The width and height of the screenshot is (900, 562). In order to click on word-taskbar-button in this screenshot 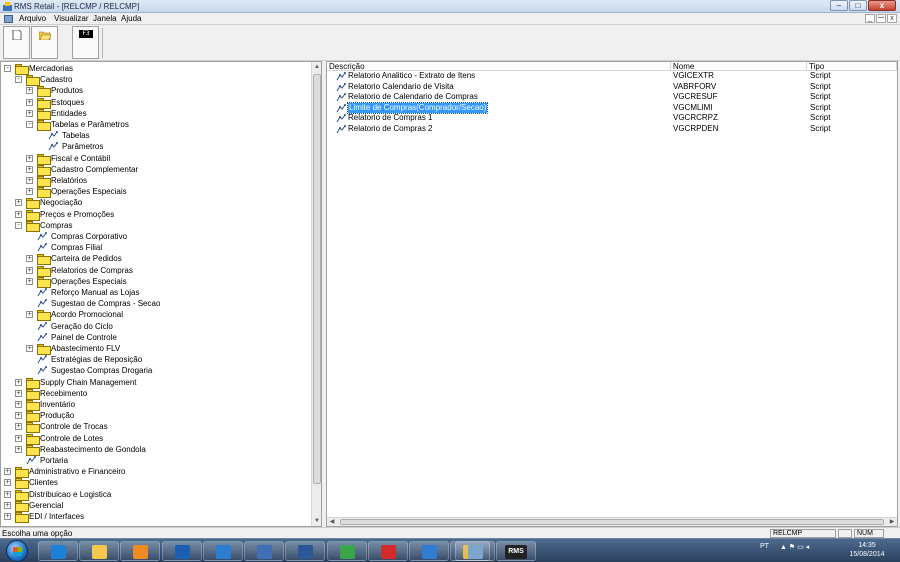, I will do `click(305, 551)`.